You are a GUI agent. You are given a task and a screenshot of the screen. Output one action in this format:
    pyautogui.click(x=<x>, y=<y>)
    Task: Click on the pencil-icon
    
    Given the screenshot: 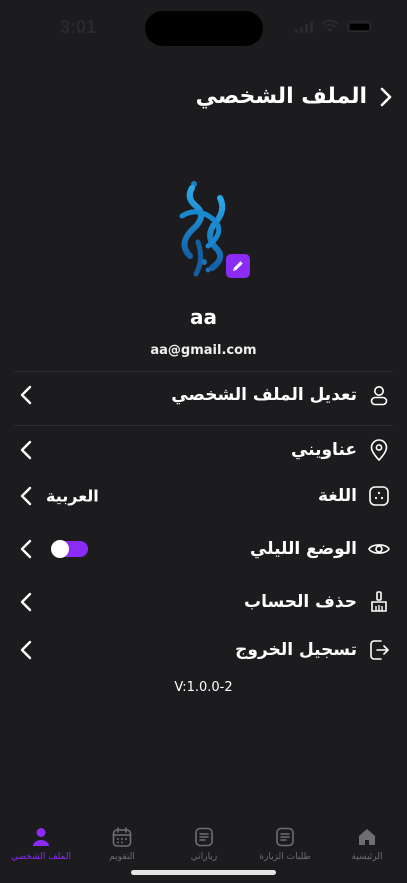 What is the action you would take?
    pyautogui.click(x=238, y=266)
    